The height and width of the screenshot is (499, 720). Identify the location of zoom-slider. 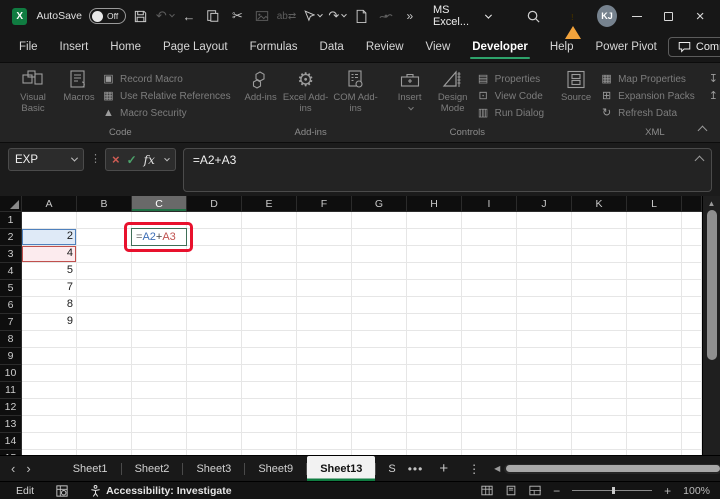
(612, 490).